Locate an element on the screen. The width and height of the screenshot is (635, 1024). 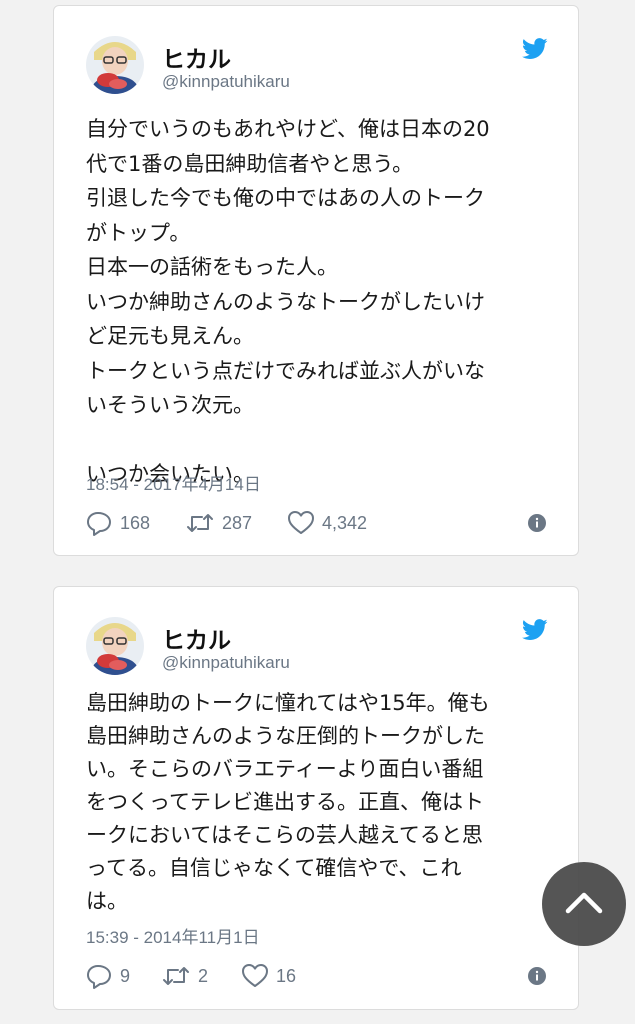
like-count: 4,342 is located at coordinates (345, 522).